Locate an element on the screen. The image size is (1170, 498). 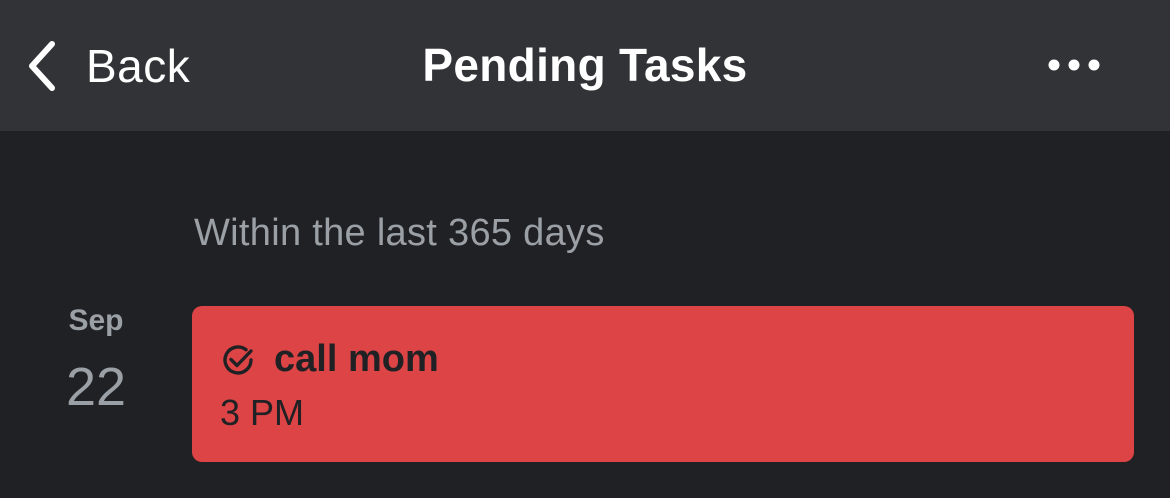
check-circle-icon is located at coordinates (238, 360).